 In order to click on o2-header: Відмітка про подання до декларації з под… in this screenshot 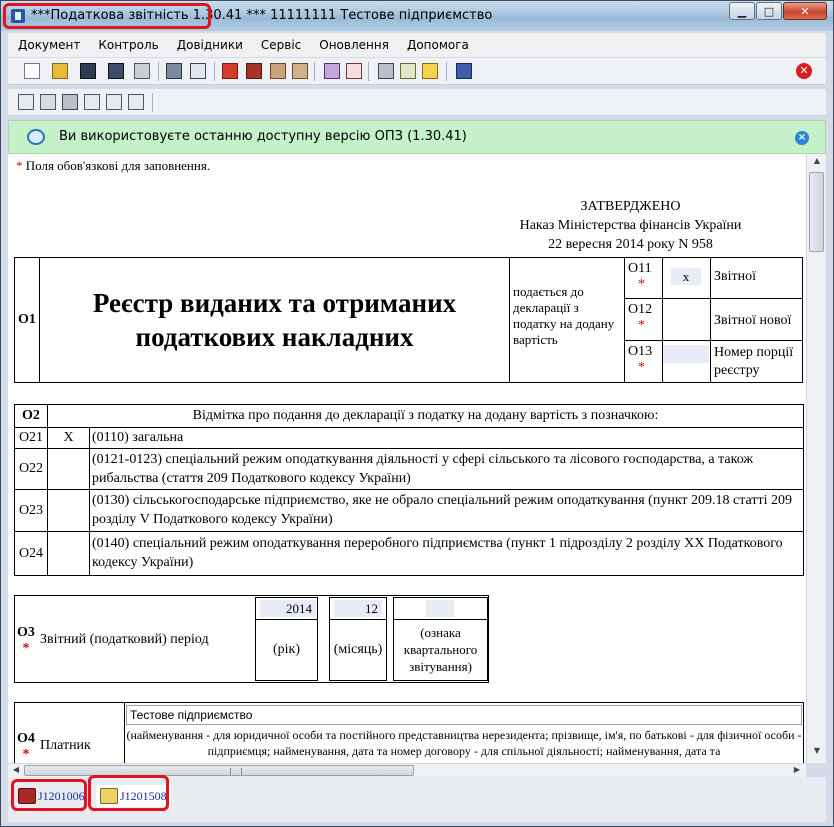, I will do `click(425, 415)`.